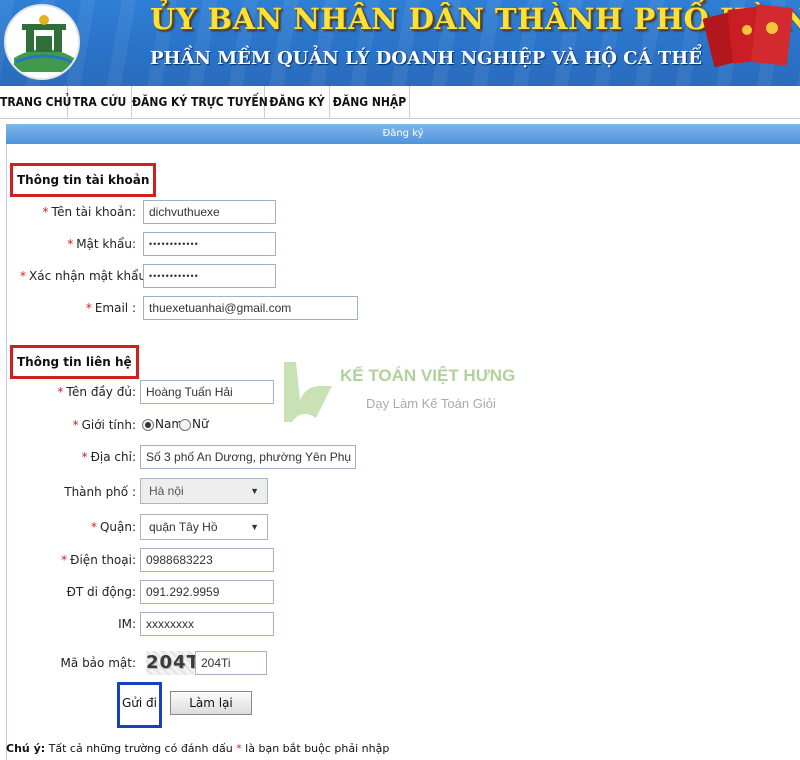 This screenshot has height=760, width=800. I want to click on district-select: quận Tây Hồ ▼, so click(204, 527).